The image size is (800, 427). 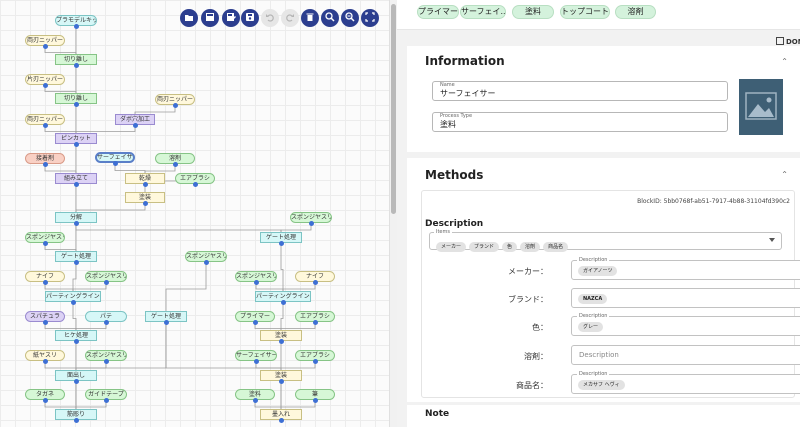 I want to click on product-name-value-chip: メカサフ ヘヴィ, so click(x=601, y=385).